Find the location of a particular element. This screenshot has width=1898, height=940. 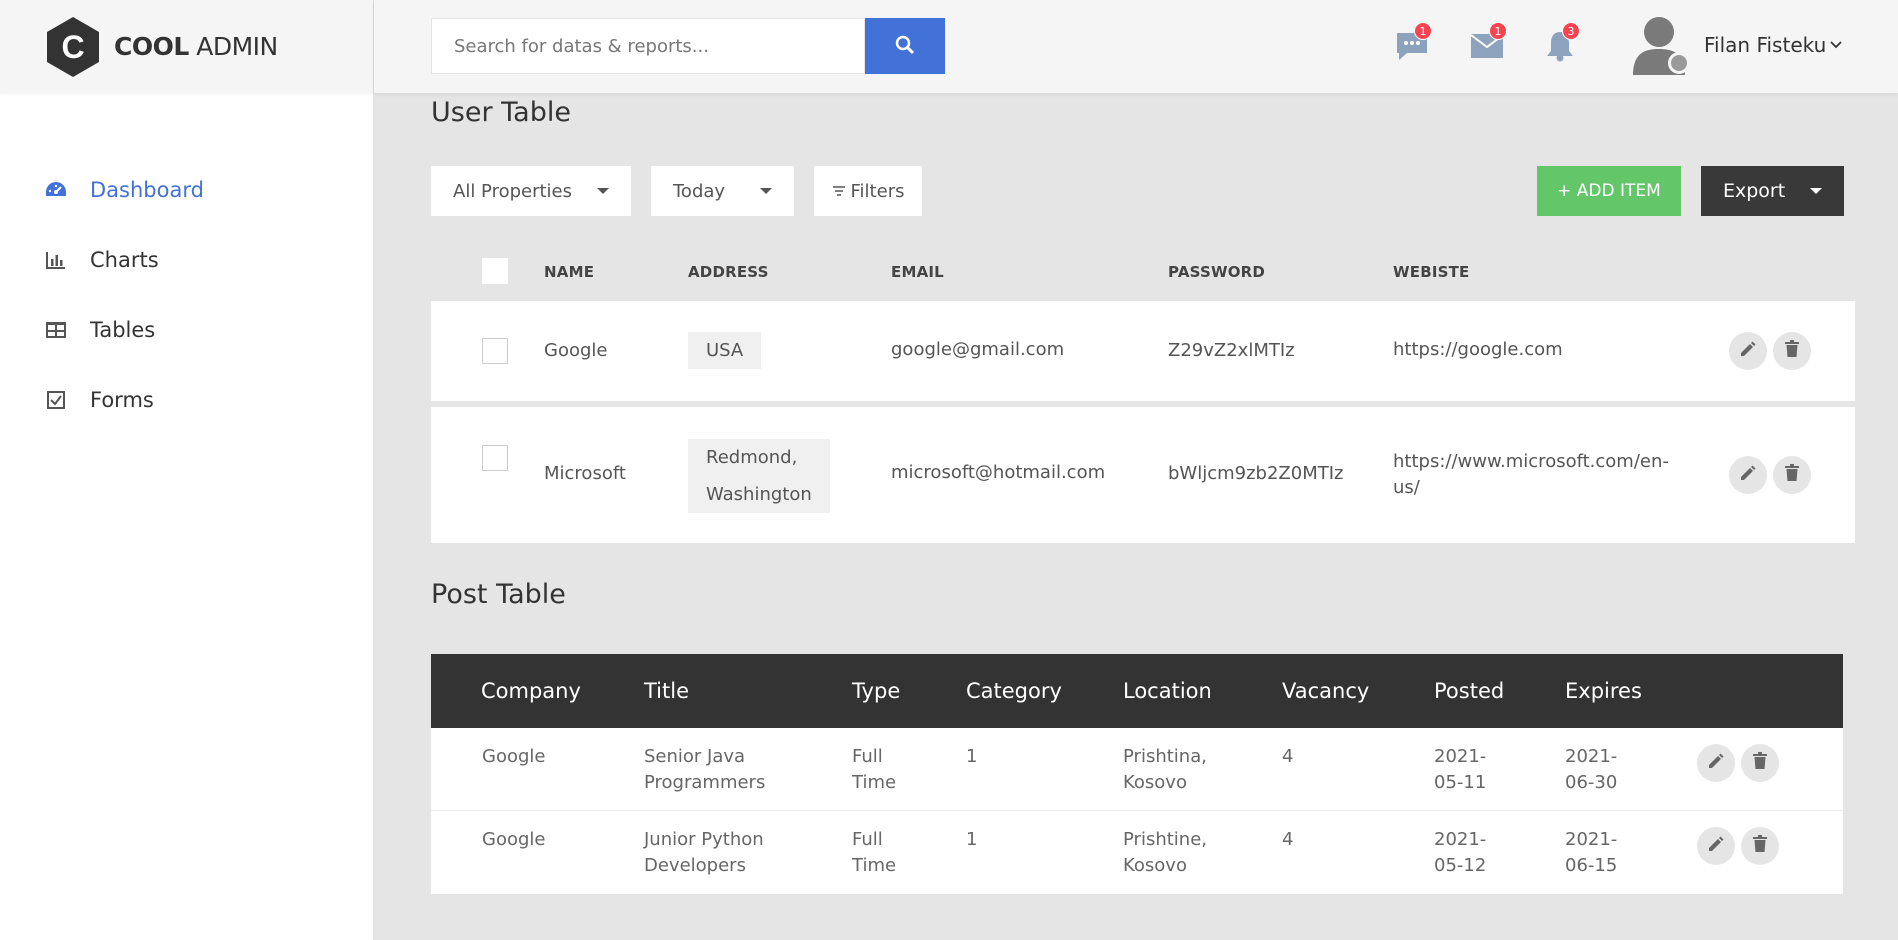

column-header-email: EMAIL is located at coordinates (917, 272).